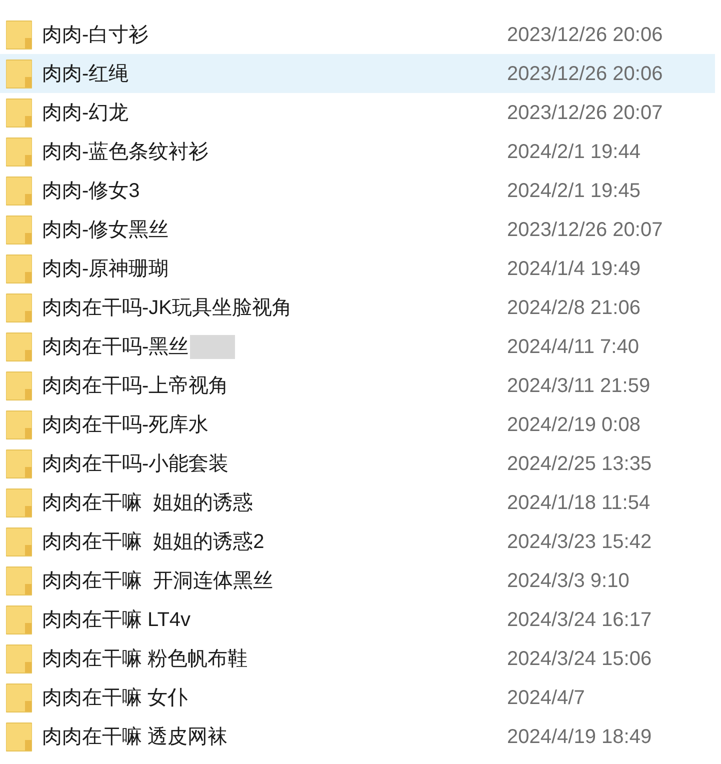  I want to click on folder-name: 肉肉在干嘛 透皮网袜, so click(135, 737).